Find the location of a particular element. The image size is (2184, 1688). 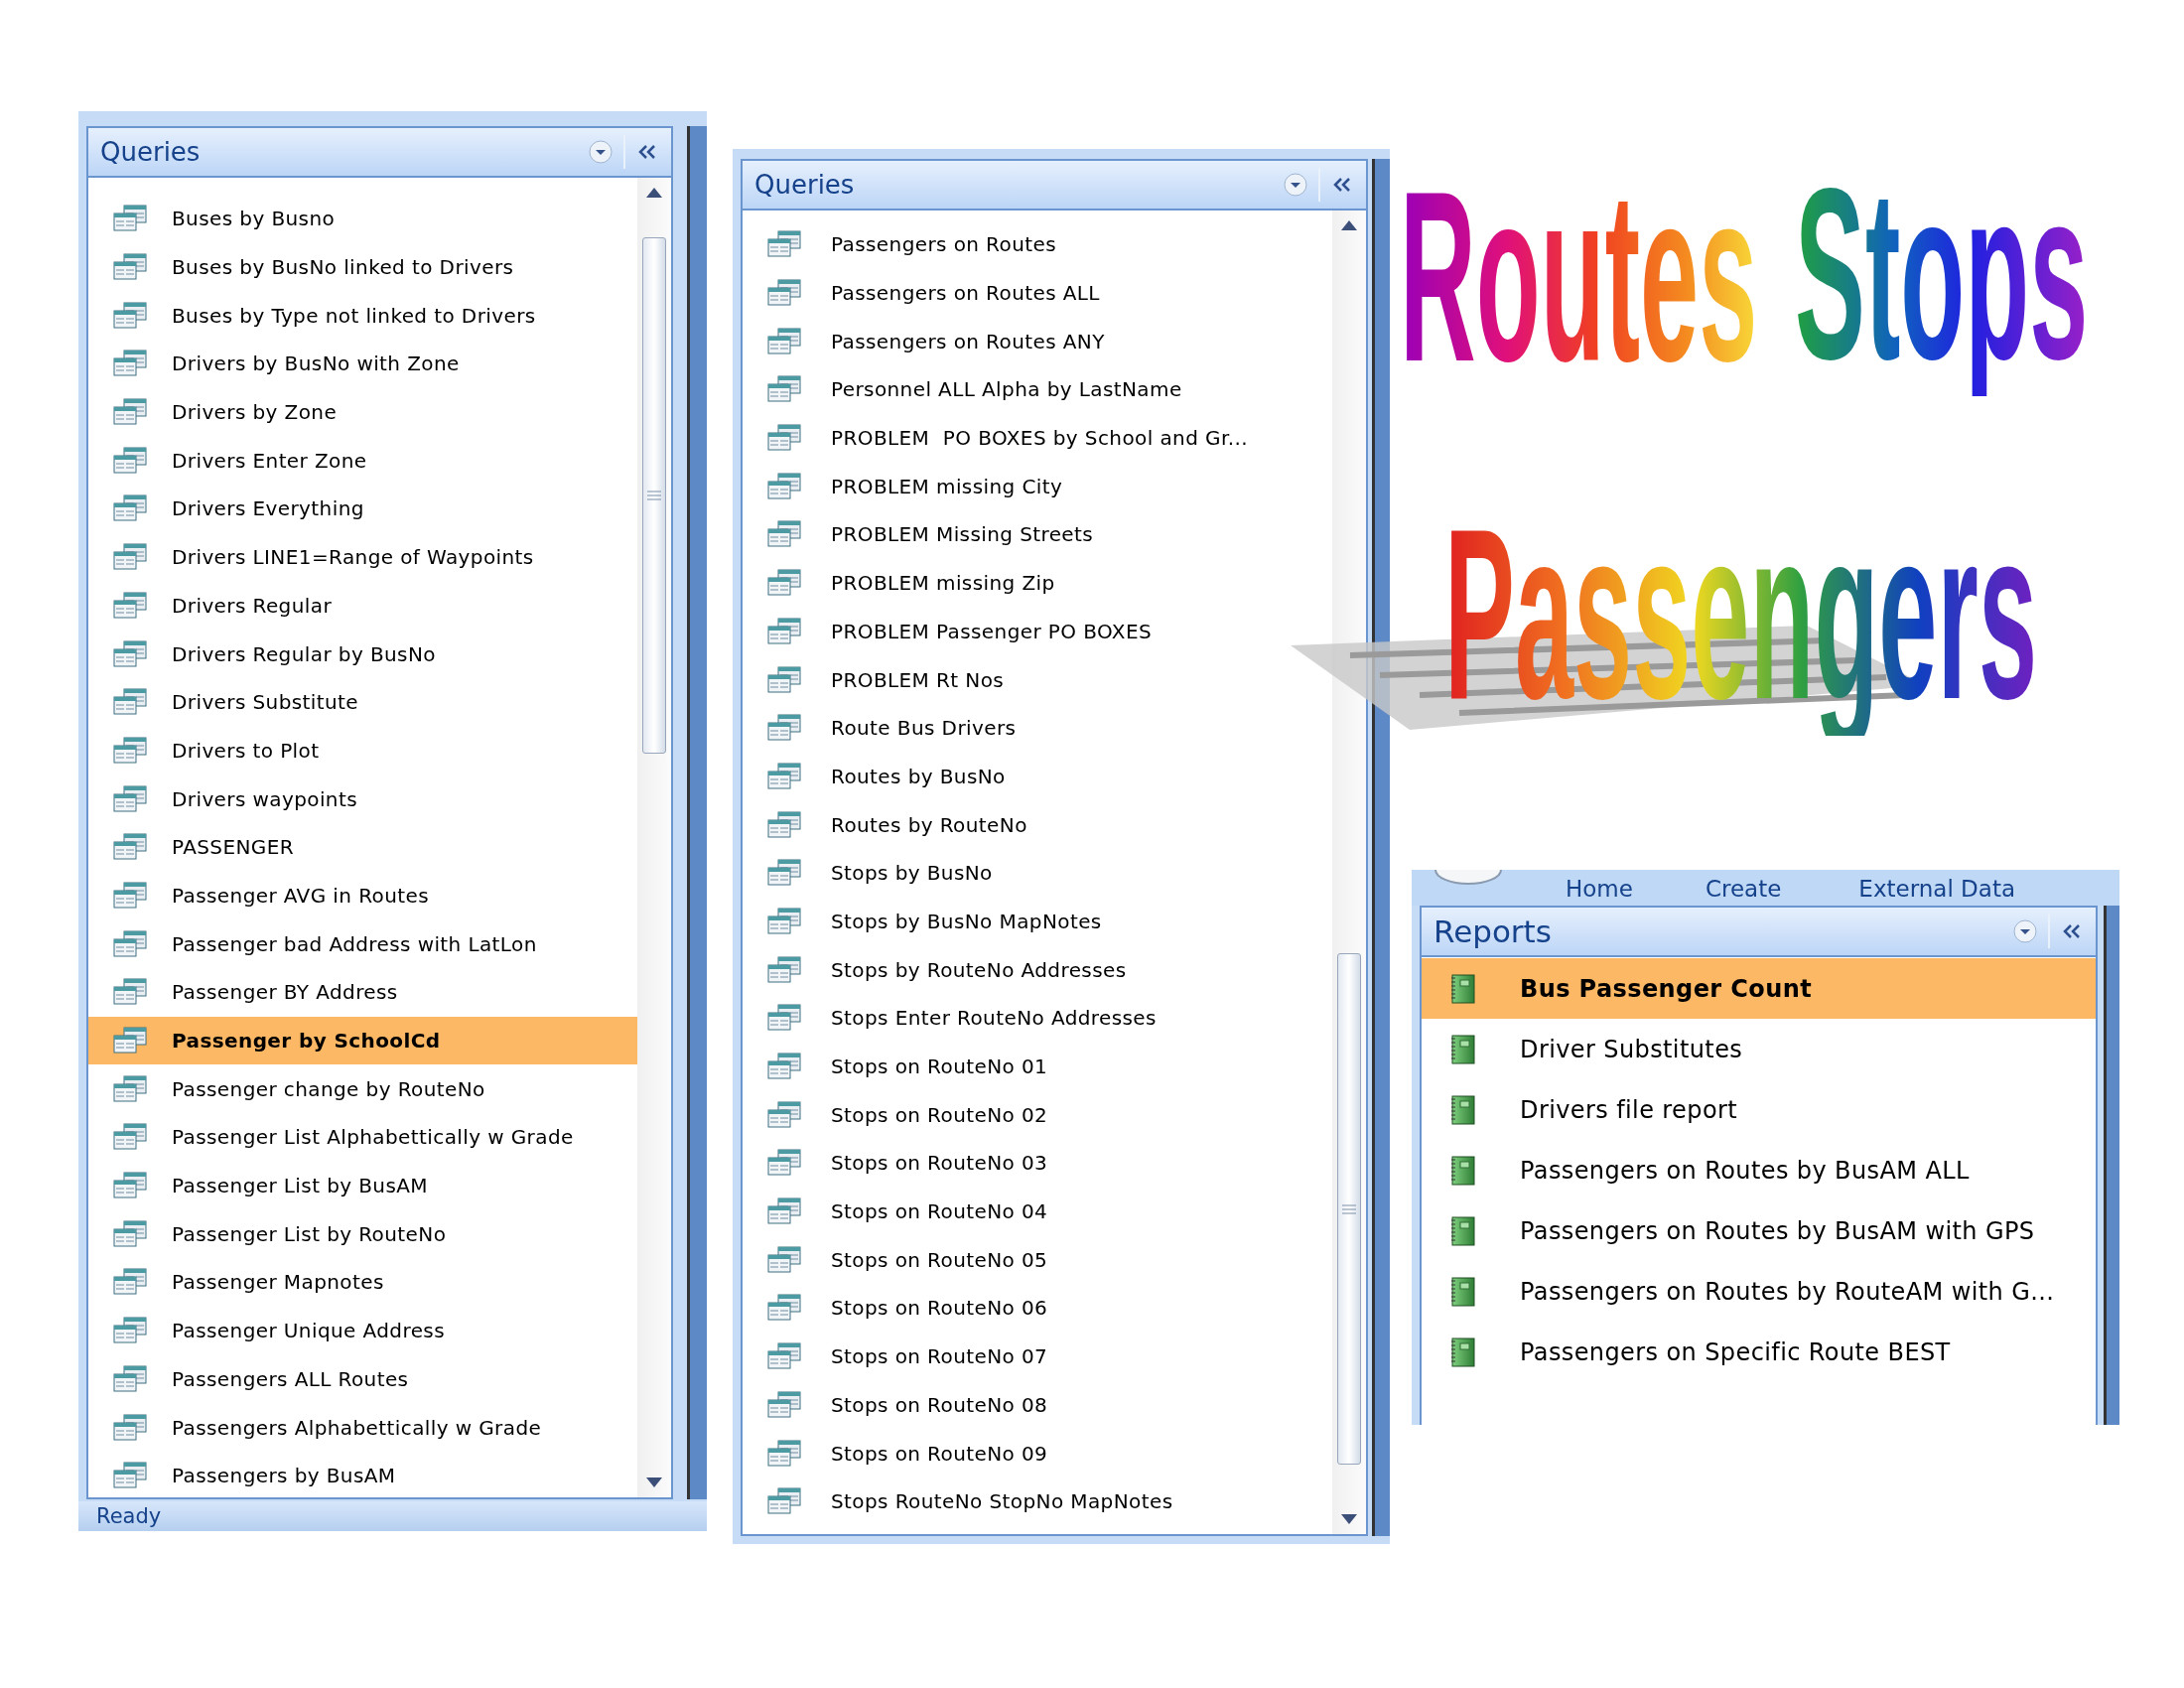

list-item: Passengers on Routes ALL is located at coordinates (1037, 293).